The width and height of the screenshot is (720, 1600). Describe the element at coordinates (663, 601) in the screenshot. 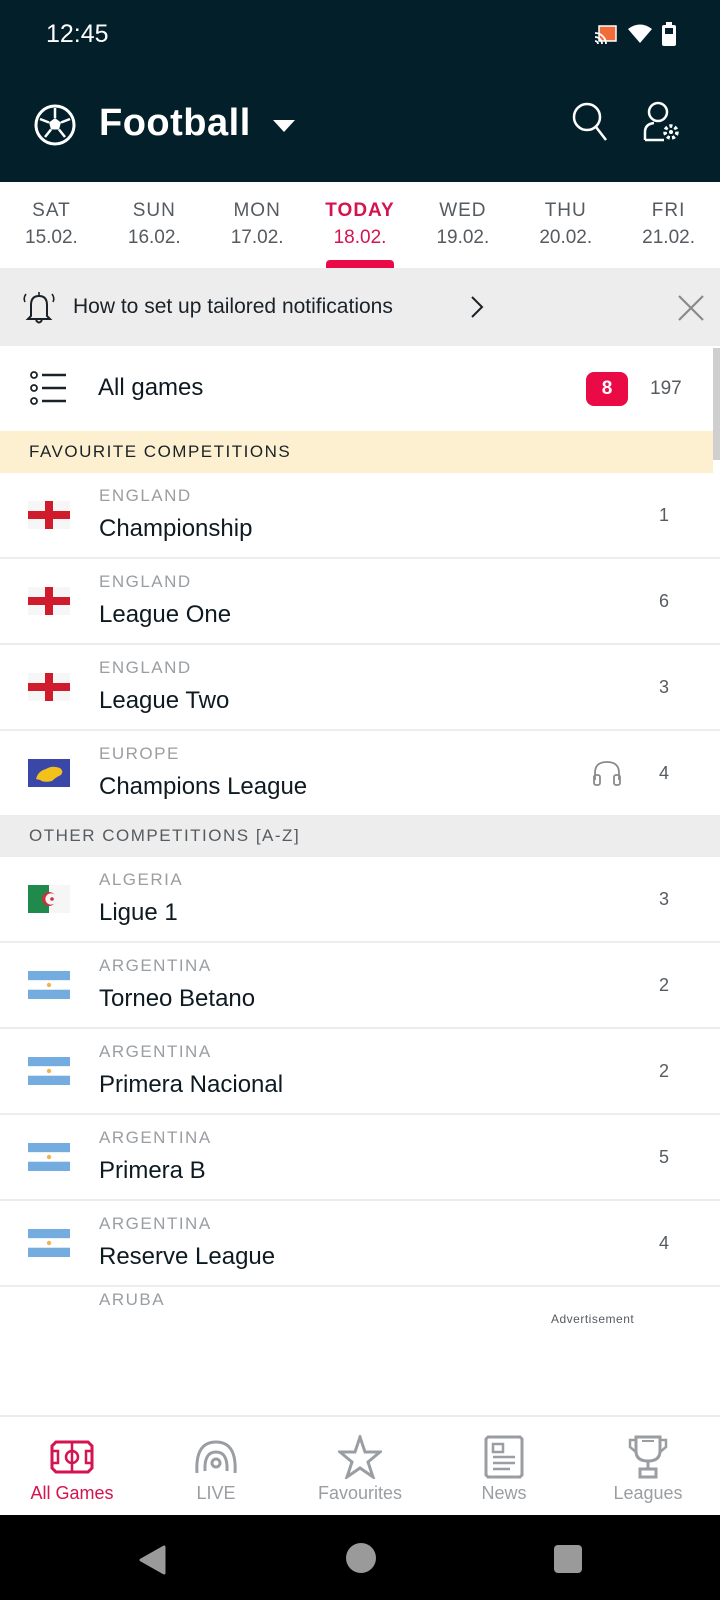

I see `competition-game-count: 6` at that location.